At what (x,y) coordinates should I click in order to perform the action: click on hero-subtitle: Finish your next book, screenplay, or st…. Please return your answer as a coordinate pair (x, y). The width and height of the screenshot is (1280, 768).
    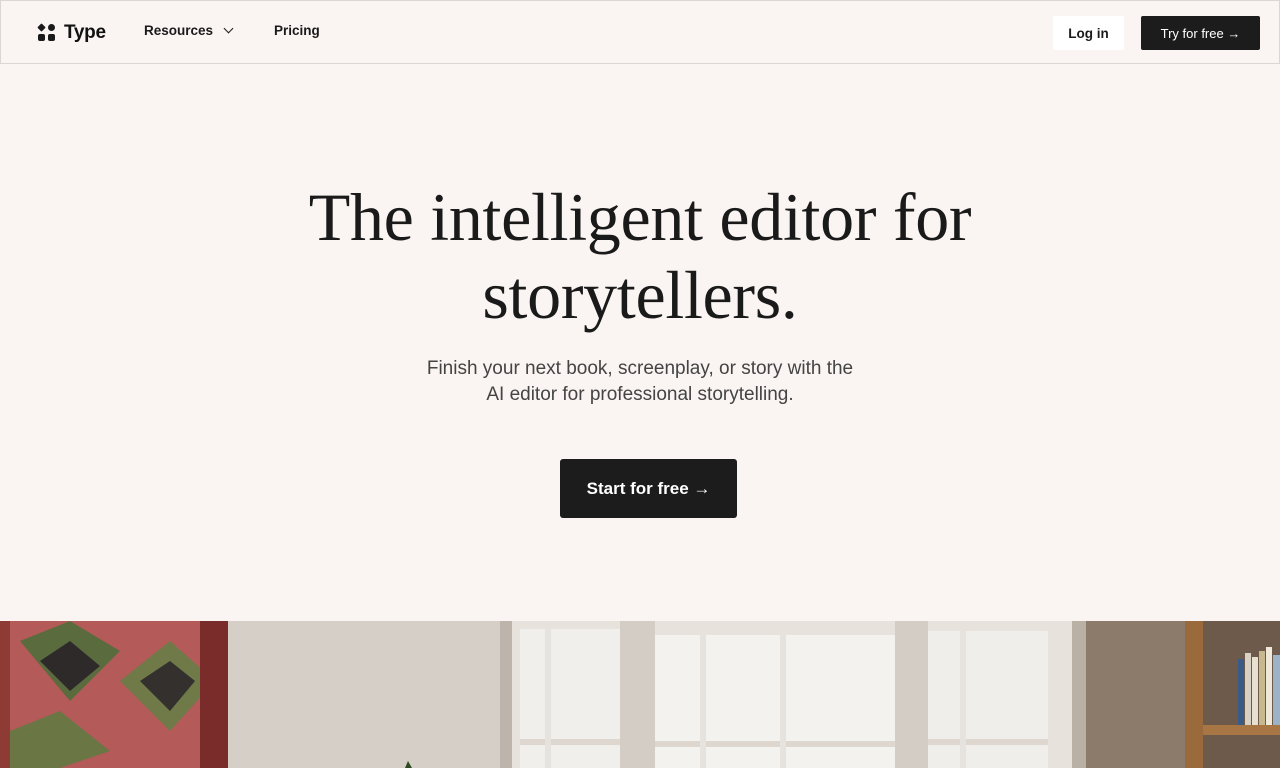
    Looking at the image, I should click on (640, 382).